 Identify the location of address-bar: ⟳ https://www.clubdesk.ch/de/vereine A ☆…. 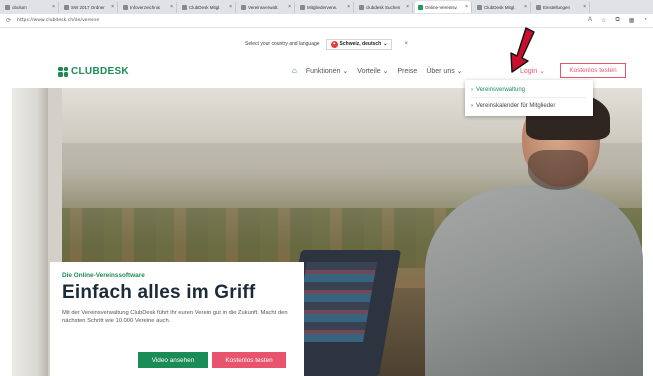
(326, 21).